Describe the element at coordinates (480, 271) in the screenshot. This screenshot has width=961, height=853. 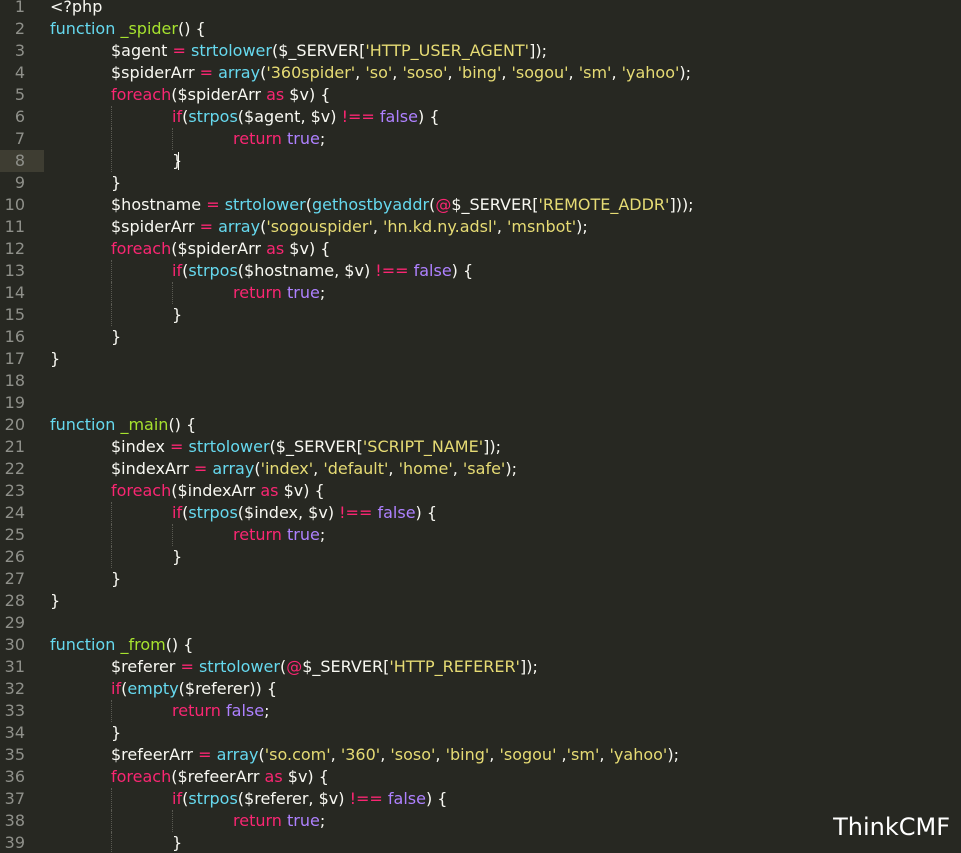
I see `code-line: 13 if(strpos($hostname, $v) !== false) {` at that location.